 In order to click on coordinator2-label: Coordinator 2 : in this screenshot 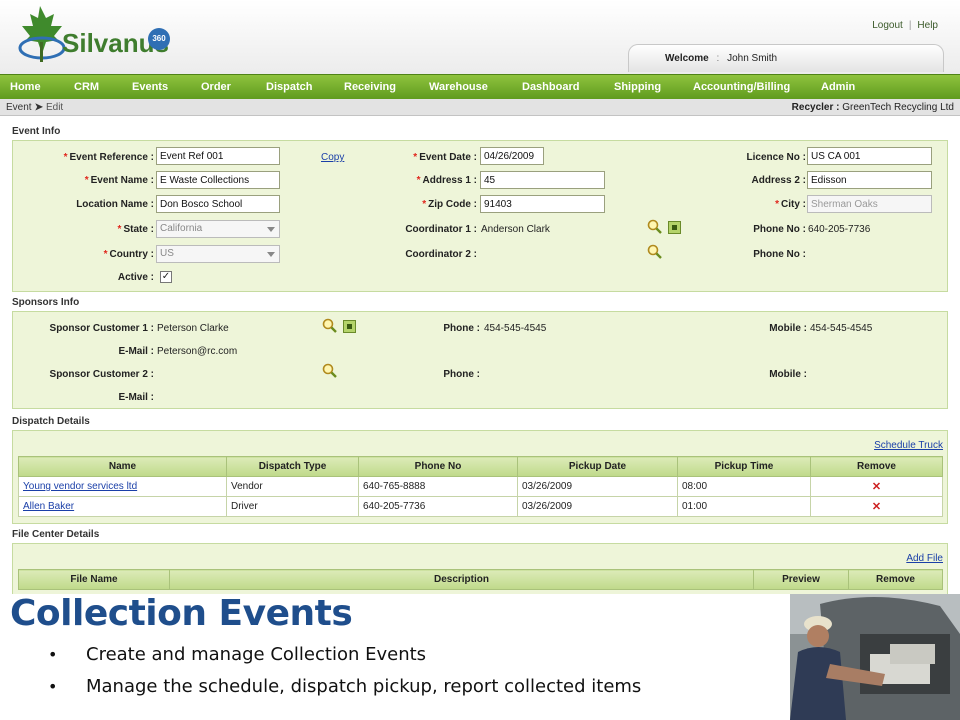, I will do `click(441, 254)`.